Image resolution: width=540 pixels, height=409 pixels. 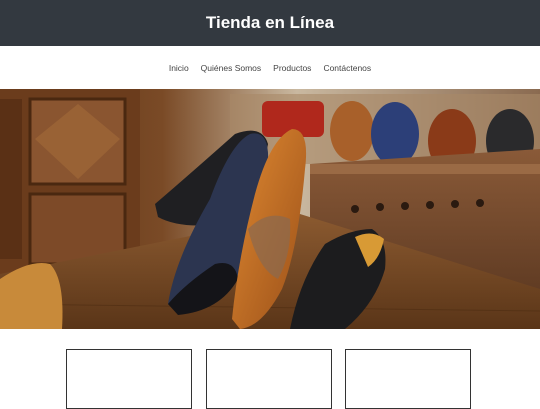 I want to click on site-header: Tienda en Línea, so click(x=270, y=23).